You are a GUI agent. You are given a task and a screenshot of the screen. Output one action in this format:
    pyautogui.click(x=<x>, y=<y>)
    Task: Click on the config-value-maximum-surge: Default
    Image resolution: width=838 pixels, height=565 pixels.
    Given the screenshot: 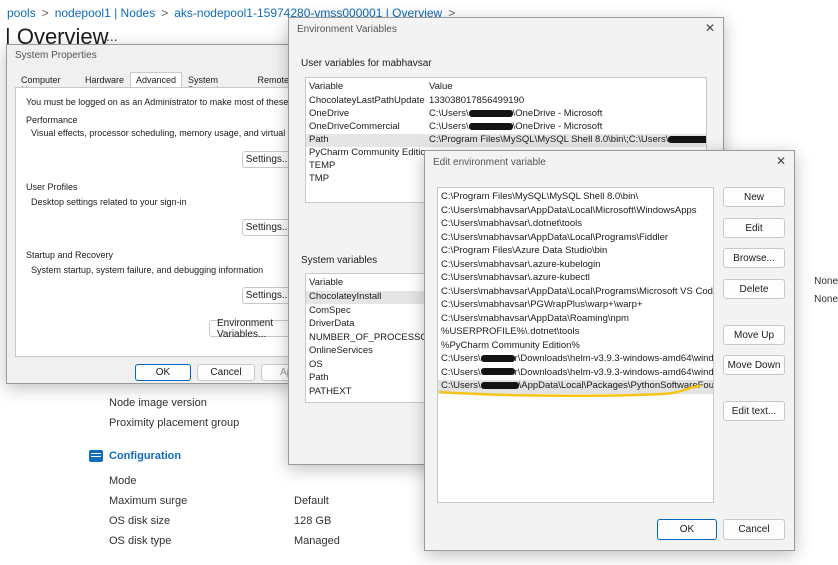 What is the action you would take?
    pyautogui.click(x=311, y=501)
    